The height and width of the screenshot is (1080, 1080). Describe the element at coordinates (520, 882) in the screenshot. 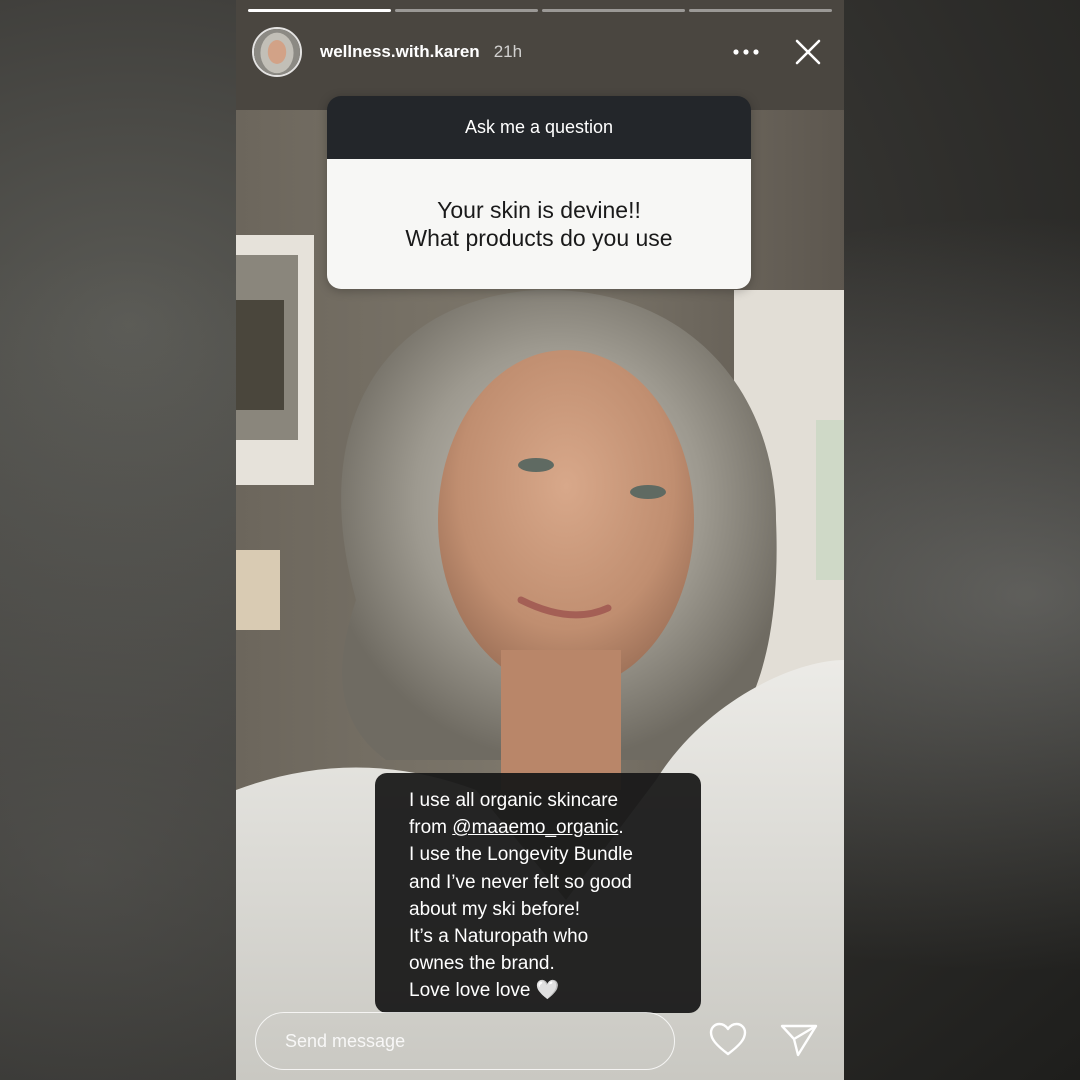

I see `answer-line: and I’ve never felt so good` at that location.